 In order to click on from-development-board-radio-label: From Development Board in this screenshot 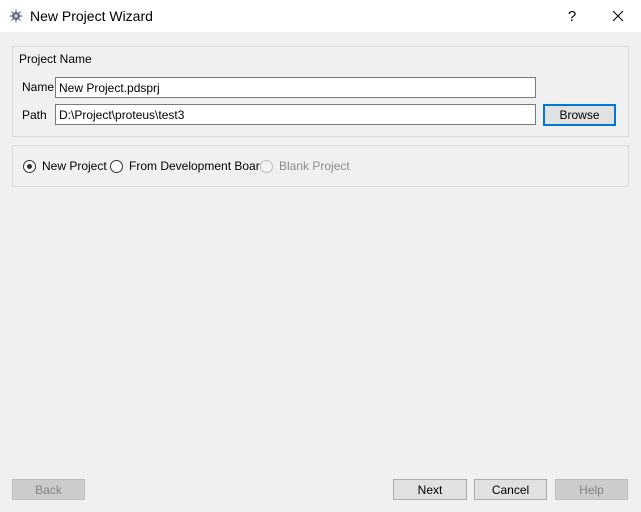, I will do `click(198, 166)`.